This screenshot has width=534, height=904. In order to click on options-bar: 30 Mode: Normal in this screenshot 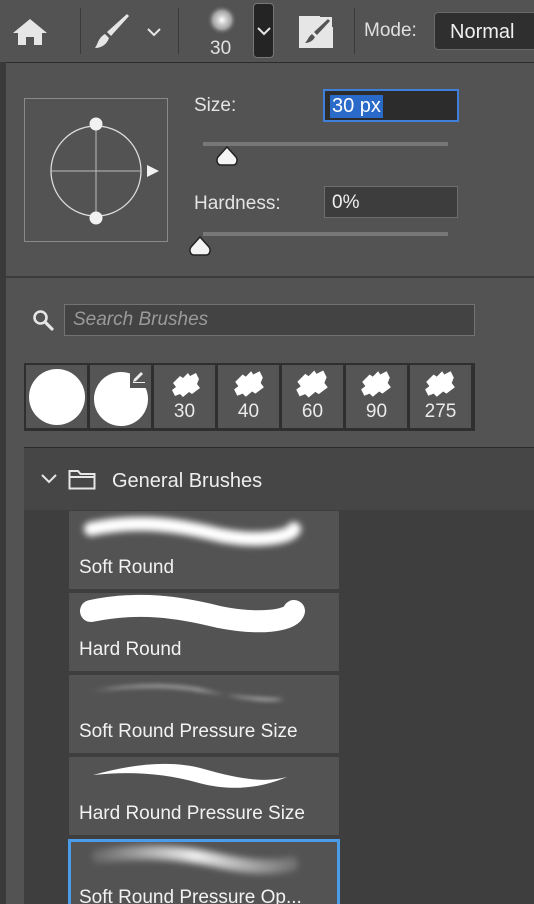, I will do `click(267, 31)`.